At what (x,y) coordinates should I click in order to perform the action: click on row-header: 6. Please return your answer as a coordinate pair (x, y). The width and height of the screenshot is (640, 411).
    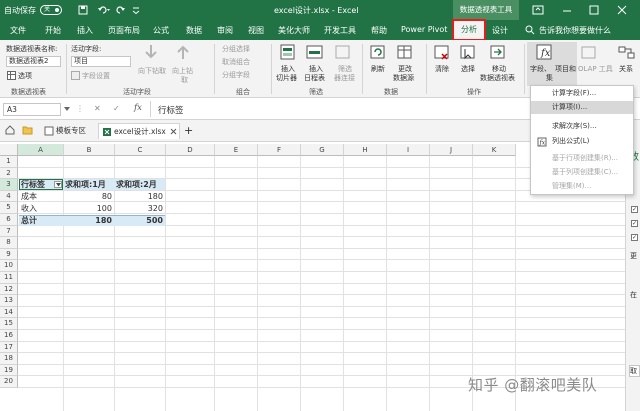
    Looking at the image, I should click on (9, 220).